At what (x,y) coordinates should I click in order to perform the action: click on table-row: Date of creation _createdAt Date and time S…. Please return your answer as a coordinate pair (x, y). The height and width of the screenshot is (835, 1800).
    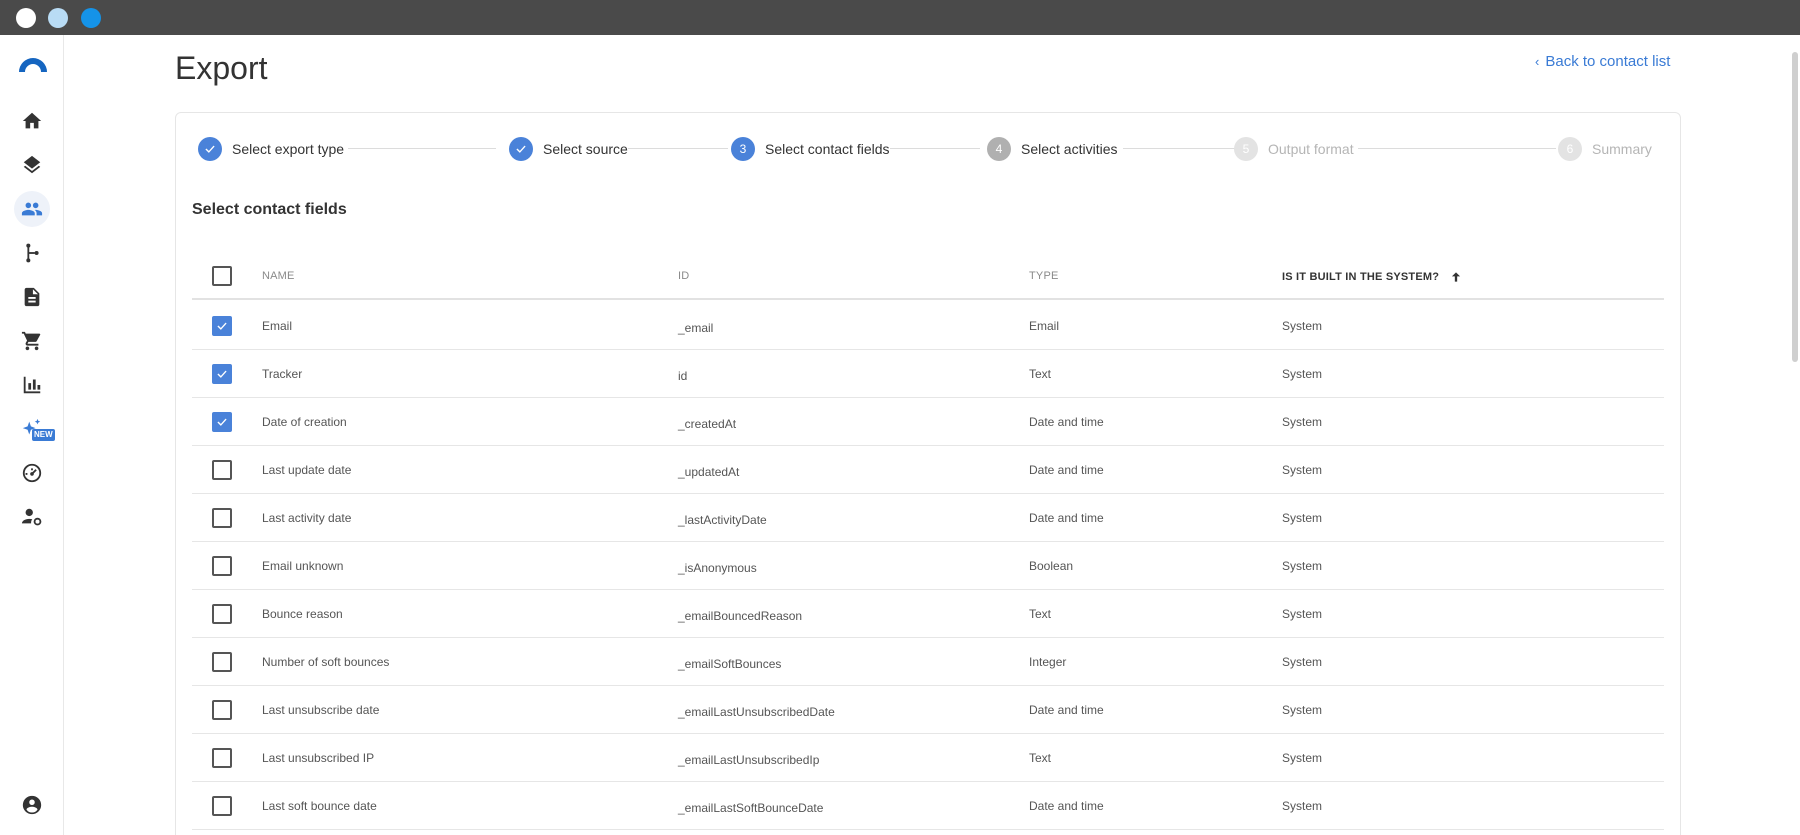
    Looking at the image, I should click on (928, 422).